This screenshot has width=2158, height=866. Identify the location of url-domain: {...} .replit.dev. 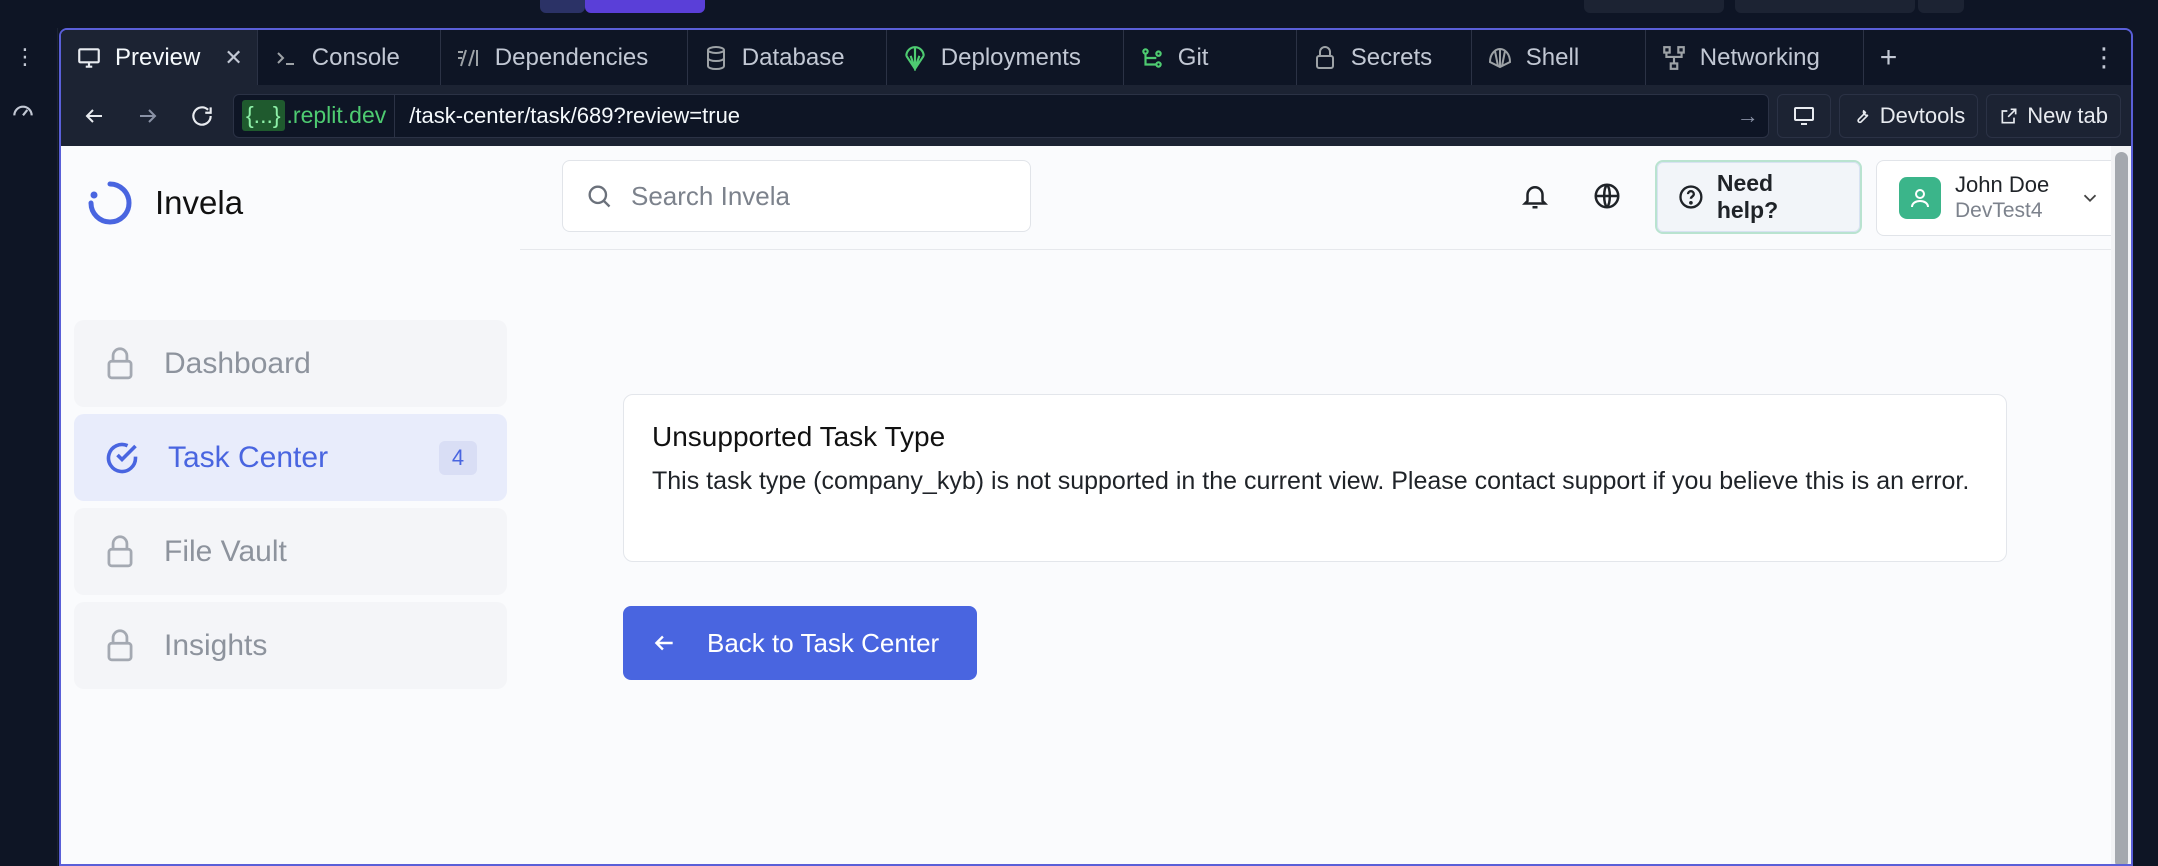
(315, 115).